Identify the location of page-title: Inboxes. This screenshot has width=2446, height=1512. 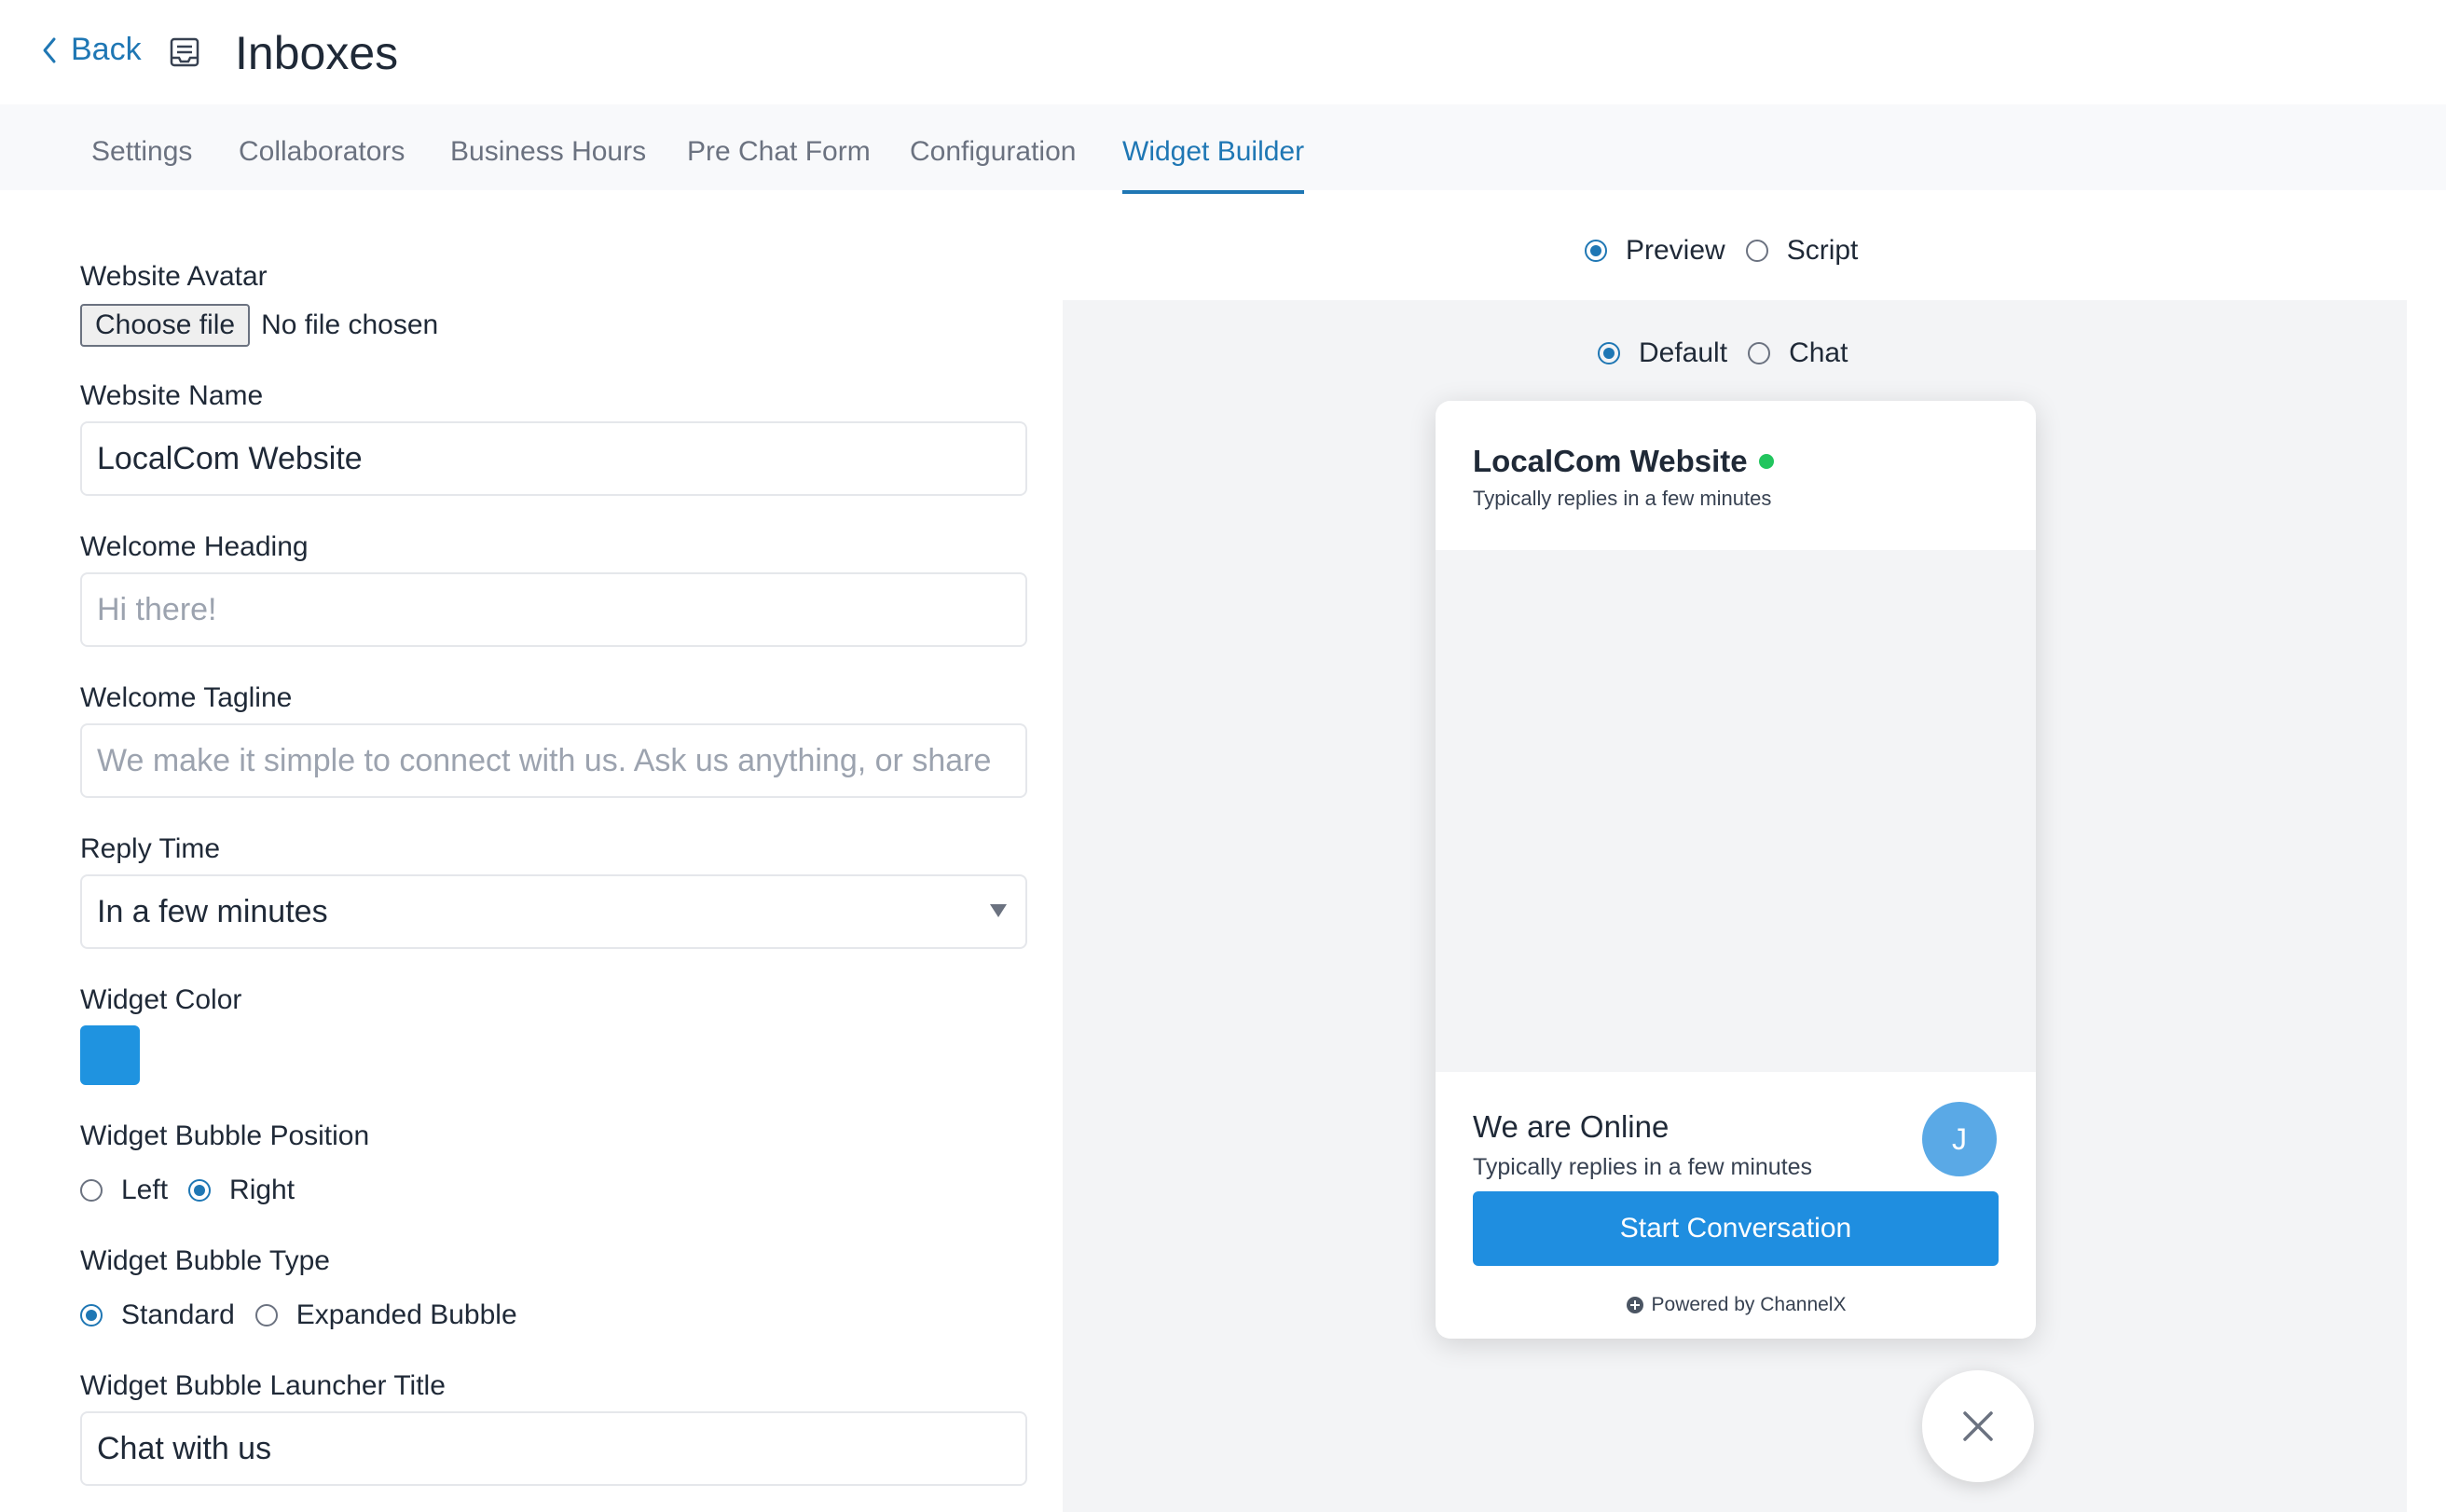
(317, 53).